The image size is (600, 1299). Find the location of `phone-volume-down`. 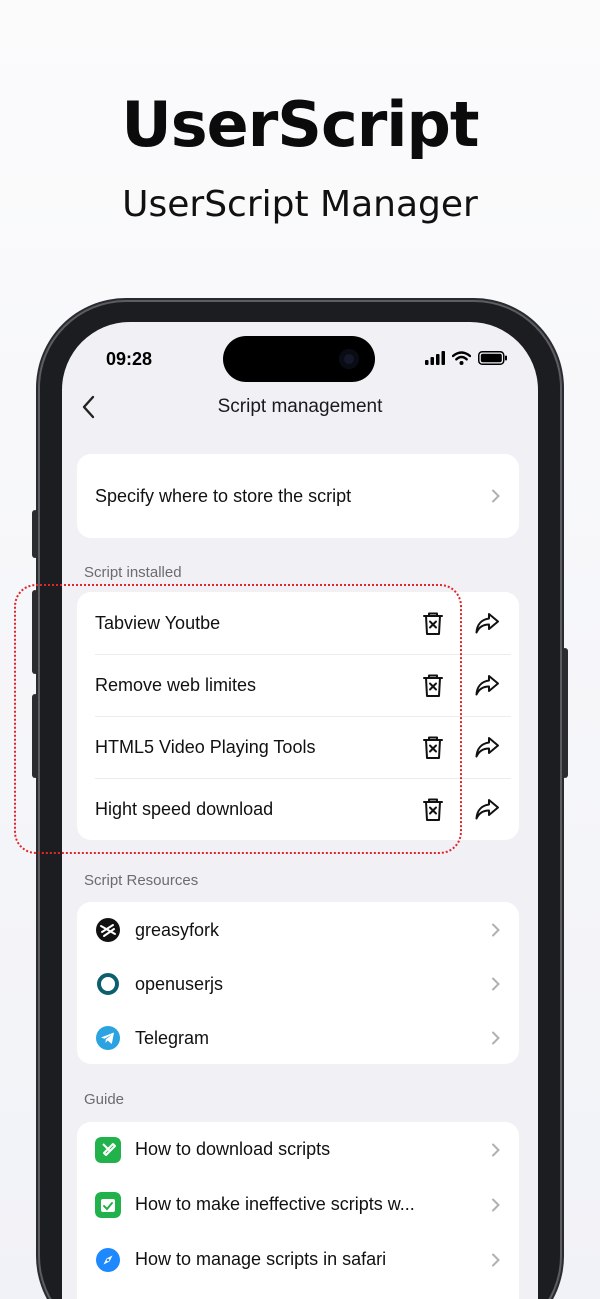

phone-volume-down is located at coordinates (35, 736).